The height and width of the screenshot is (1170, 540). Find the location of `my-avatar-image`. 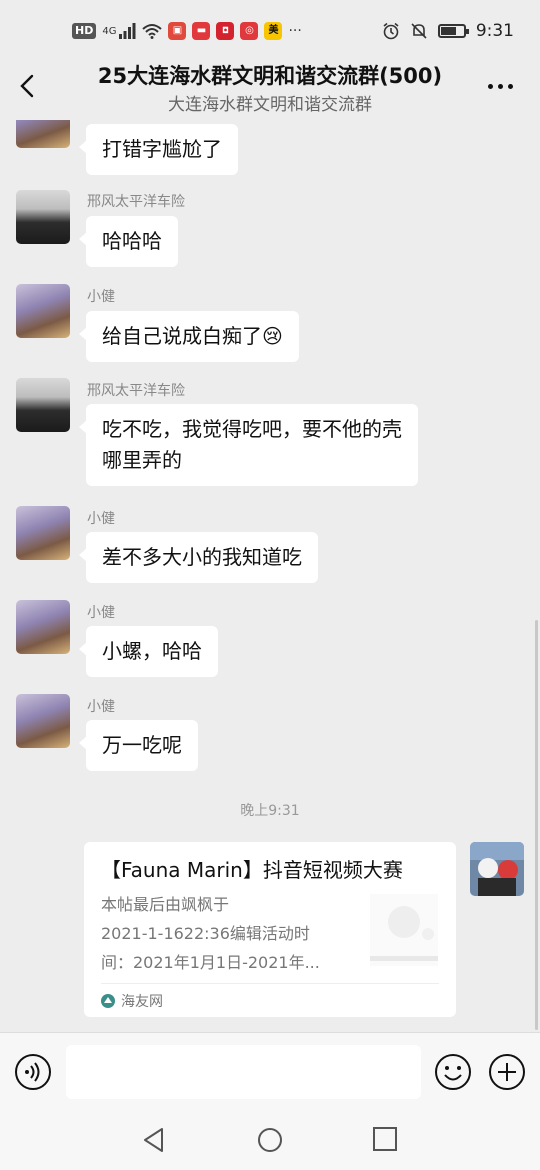

my-avatar-image is located at coordinates (497, 869).